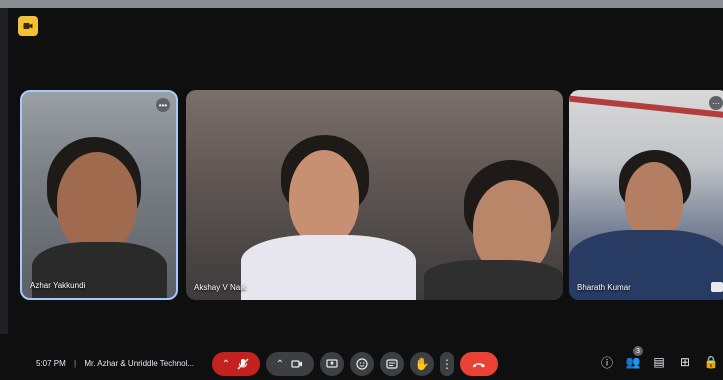  I want to click on info-icon: ⓘ, so click(606, 362).